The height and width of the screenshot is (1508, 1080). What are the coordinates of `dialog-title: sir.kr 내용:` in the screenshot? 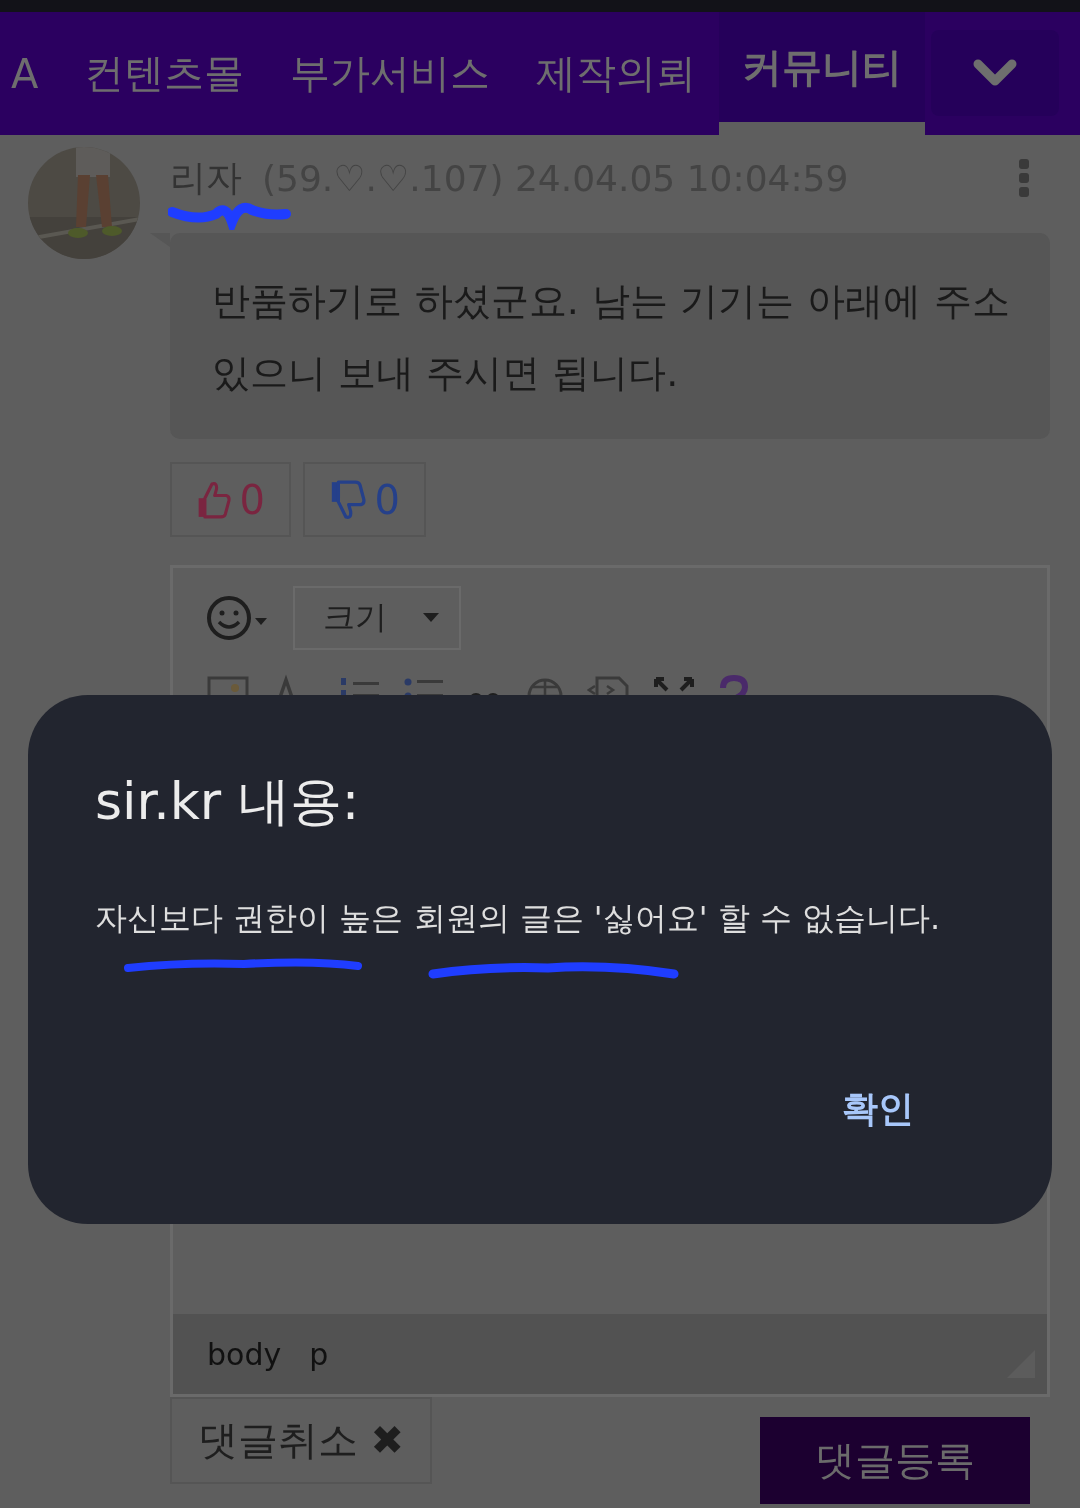 It's located at (228, 801).